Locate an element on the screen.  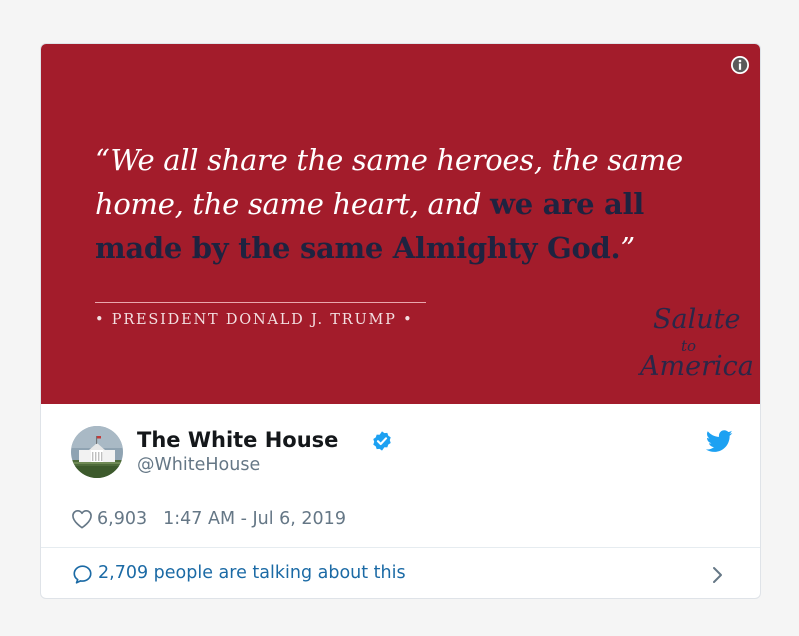
salute-to-america-logo: Salute to America is located at coordinates (695, 349).